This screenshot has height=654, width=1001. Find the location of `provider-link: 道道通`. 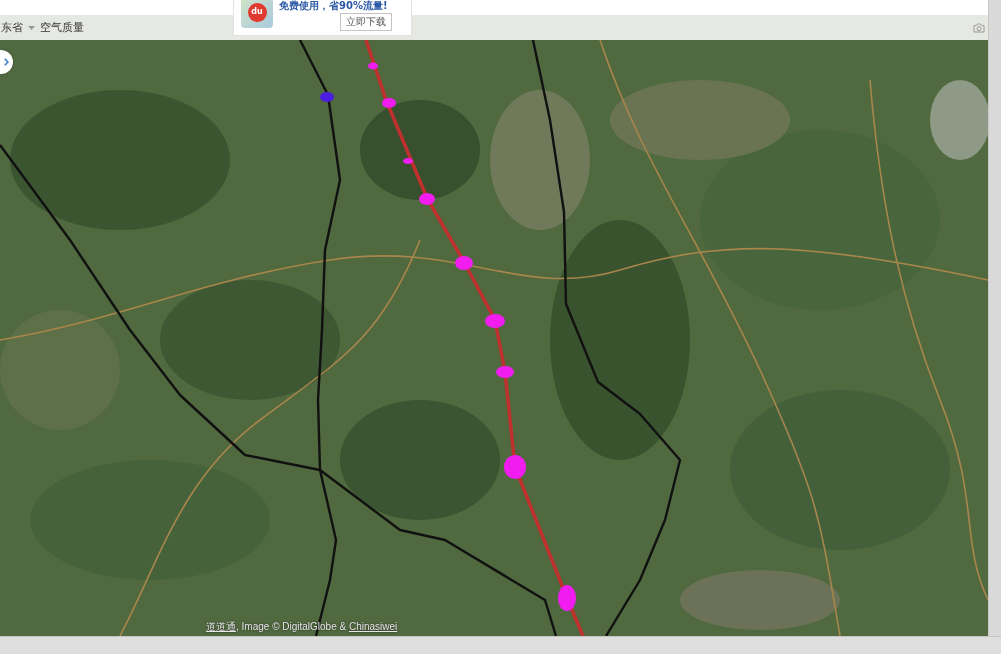

provider-link: 道道通 is located at coordinates (221, 626).